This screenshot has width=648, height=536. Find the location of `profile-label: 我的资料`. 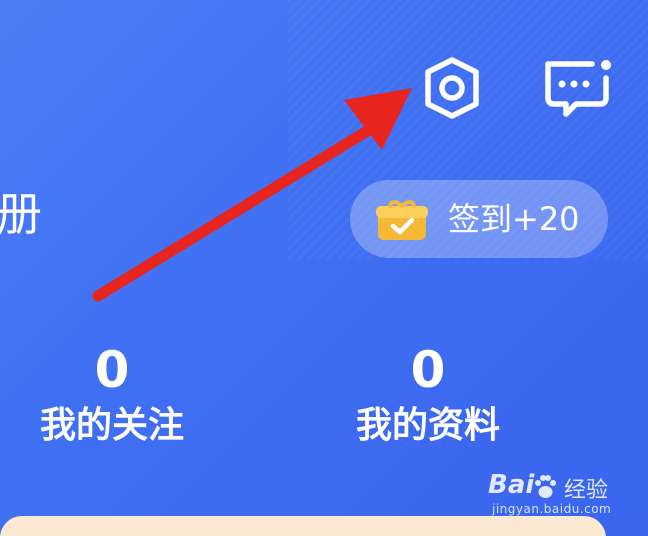

profile-label: 我的资料 is located at coordinates (427, 425).